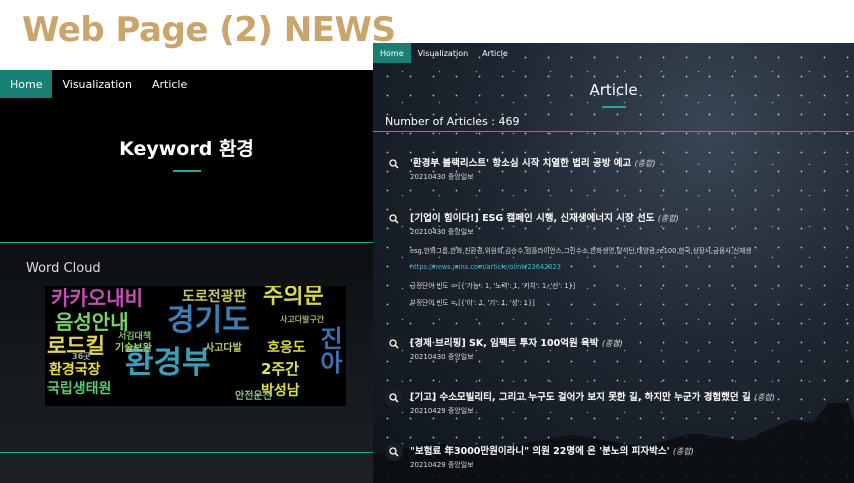  I want to click on word: 음성안내, so click(92, 322).